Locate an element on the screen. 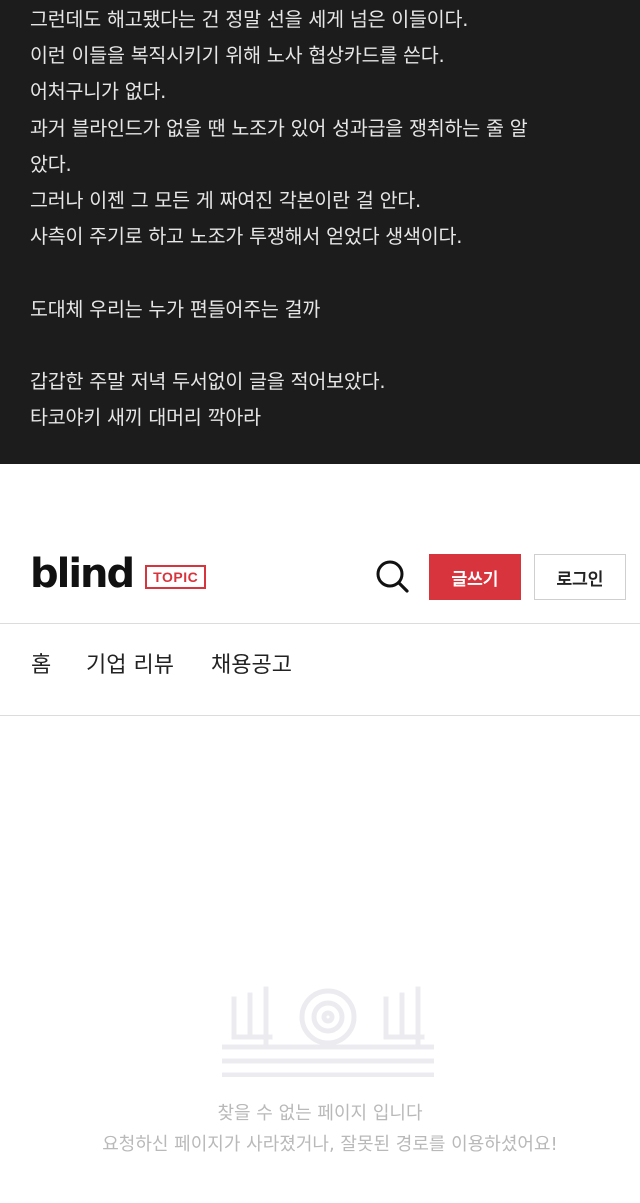 The width and height of the screenshot is (640, 1203). post-line: 과거 블라인드가 없을 땐 노조가 있어 성과급을 쟁취하는 줄 알 is located at coordinates (279, 128).